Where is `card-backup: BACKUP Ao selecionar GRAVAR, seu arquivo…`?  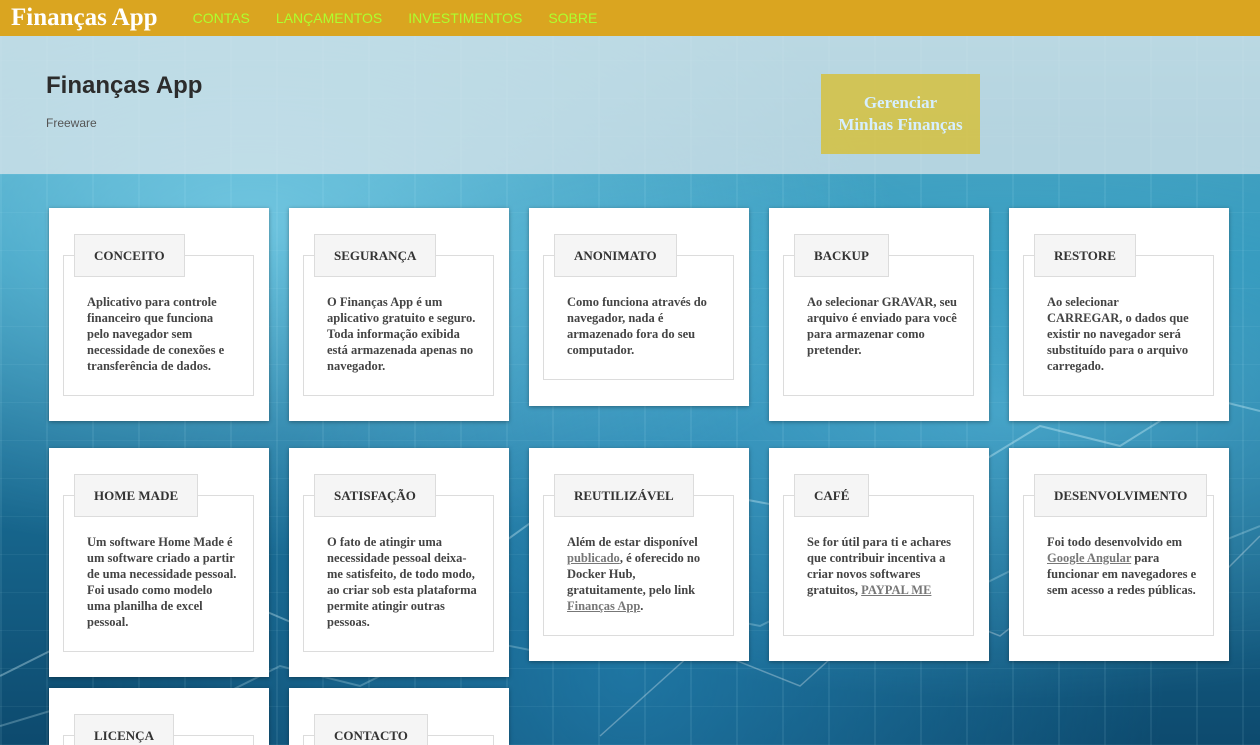
card-backup: BACKUP Ao selecionar GRAVAR, seu arquivo… is located at coordinates (879, 314).